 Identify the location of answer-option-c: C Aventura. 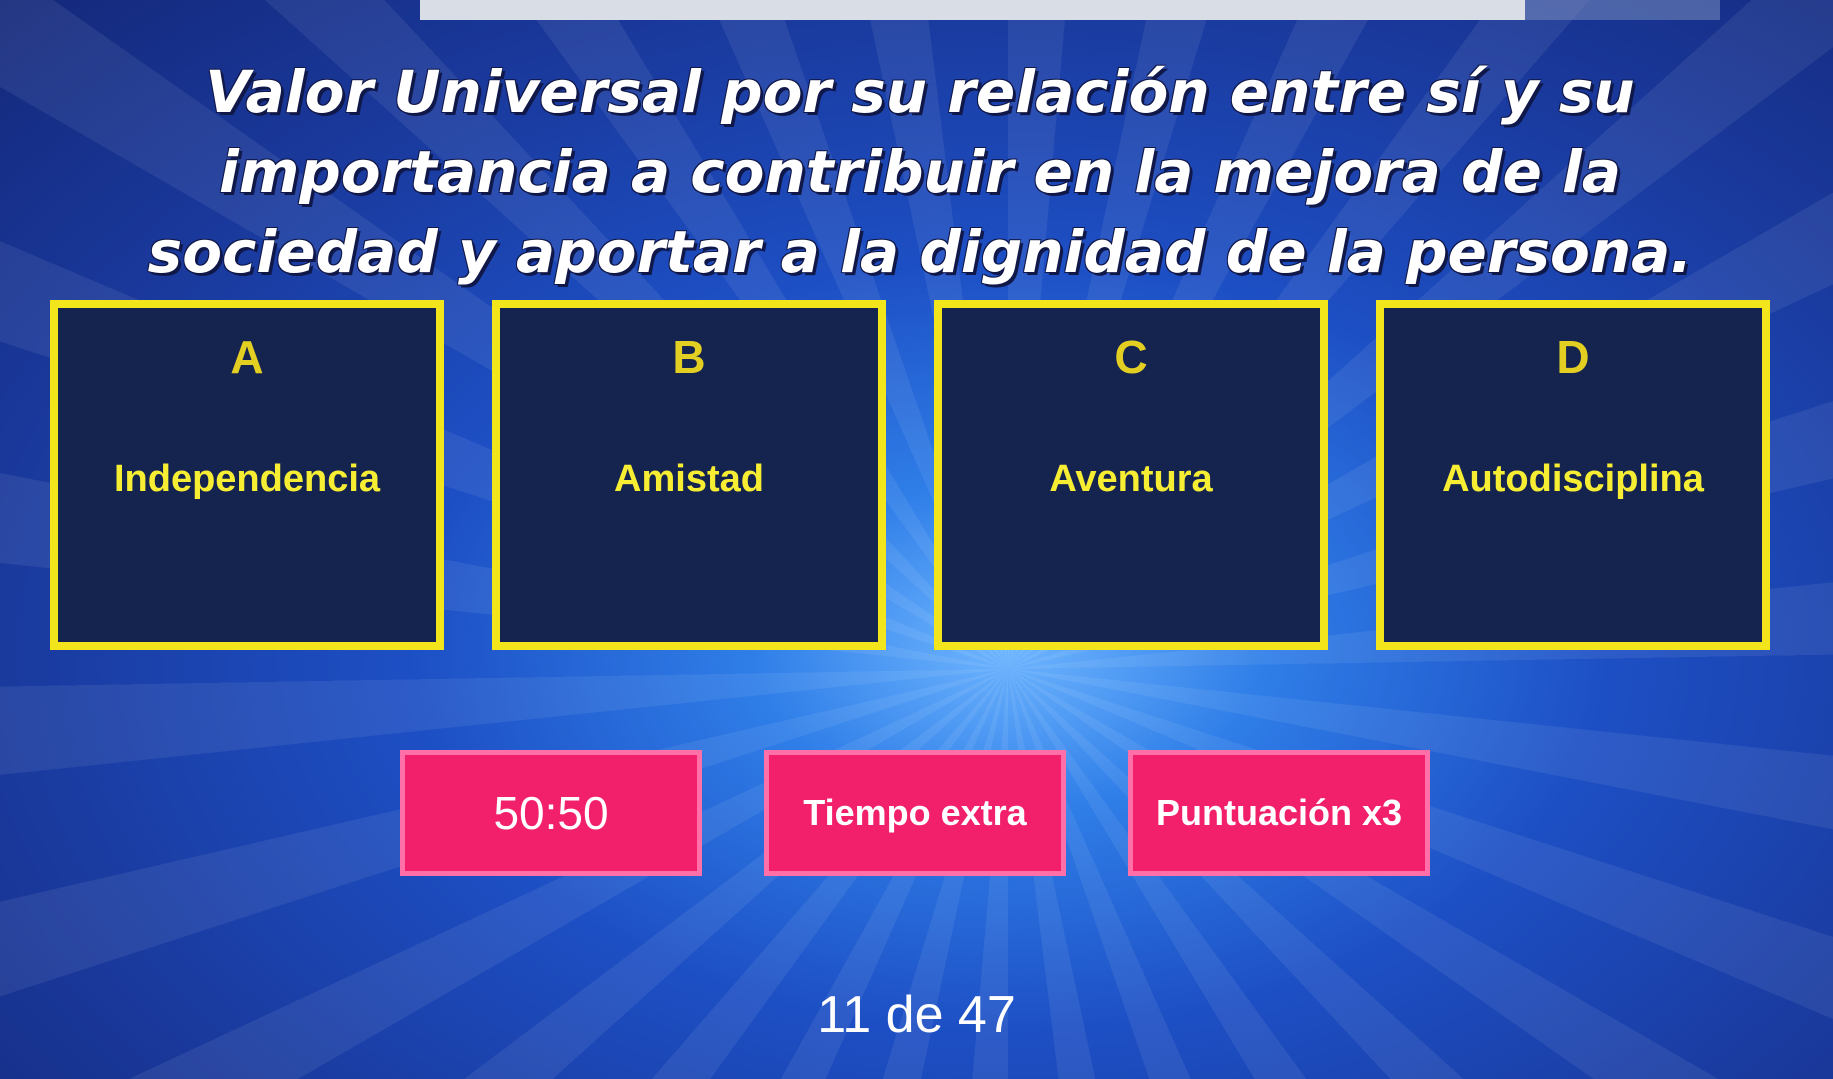
(1131, 475).